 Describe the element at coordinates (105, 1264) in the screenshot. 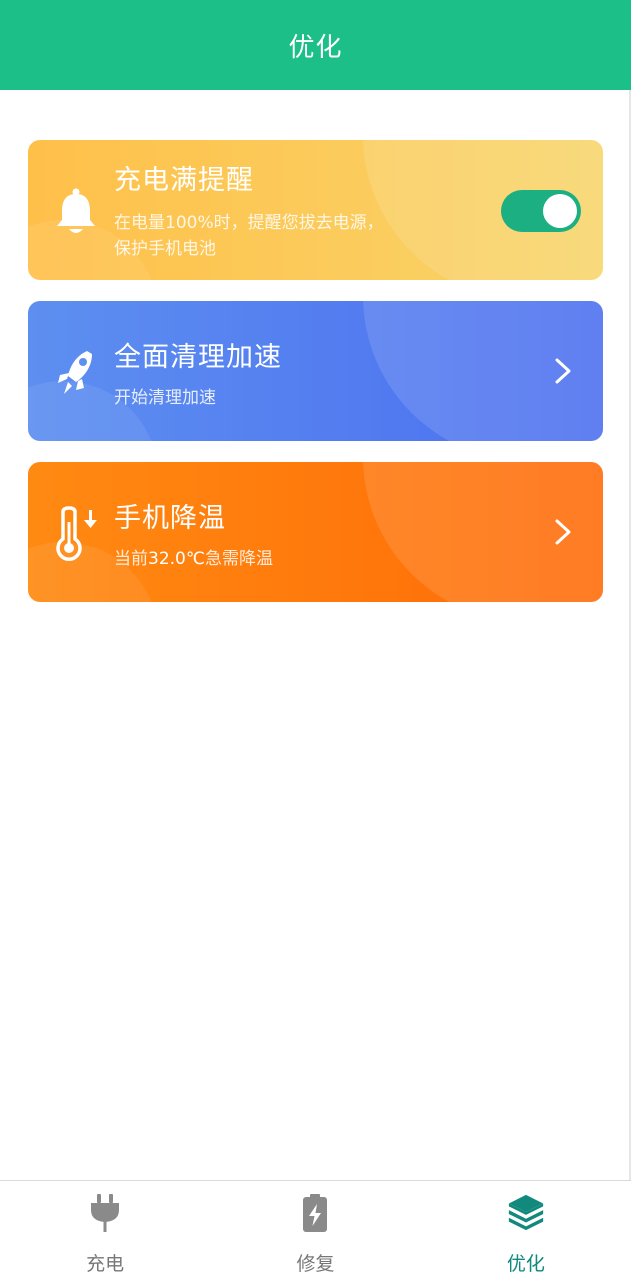

I see `nav-label-charge: 充电` at that location.